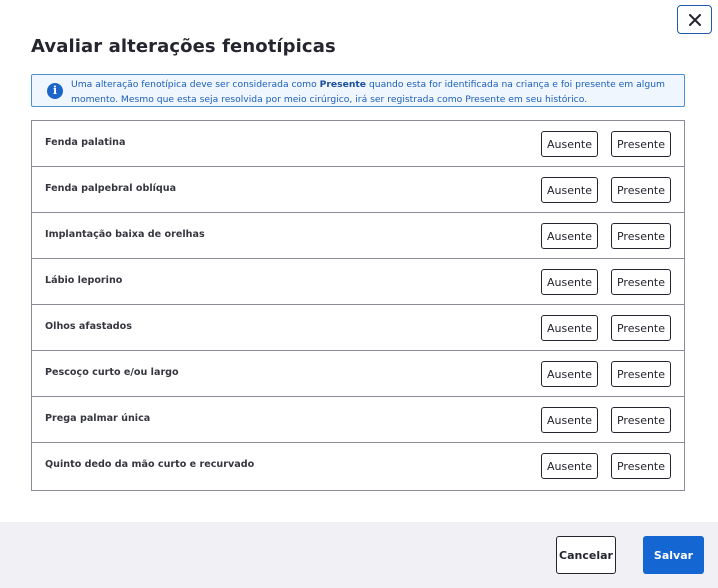 The width and height of the screenshot is (718, 588). I want to click on phenotype-row: Lábio leporino Ausente Presente, so click(358, 282).